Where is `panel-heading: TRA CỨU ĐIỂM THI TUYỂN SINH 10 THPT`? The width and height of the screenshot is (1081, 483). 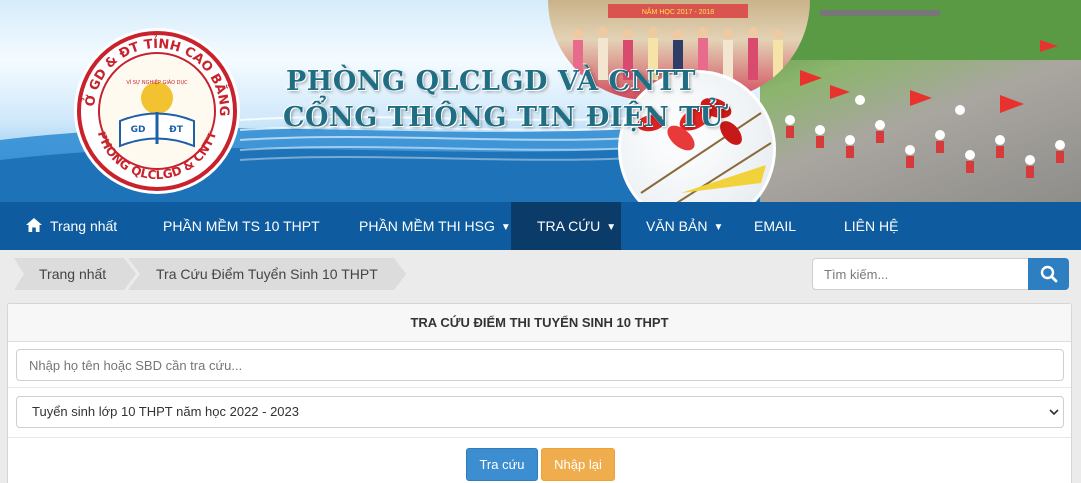
panel-heading: TRA CỨU ĐIỂM THI TUYỂN SINH 10 THPT is located at coordinates (539, 323).